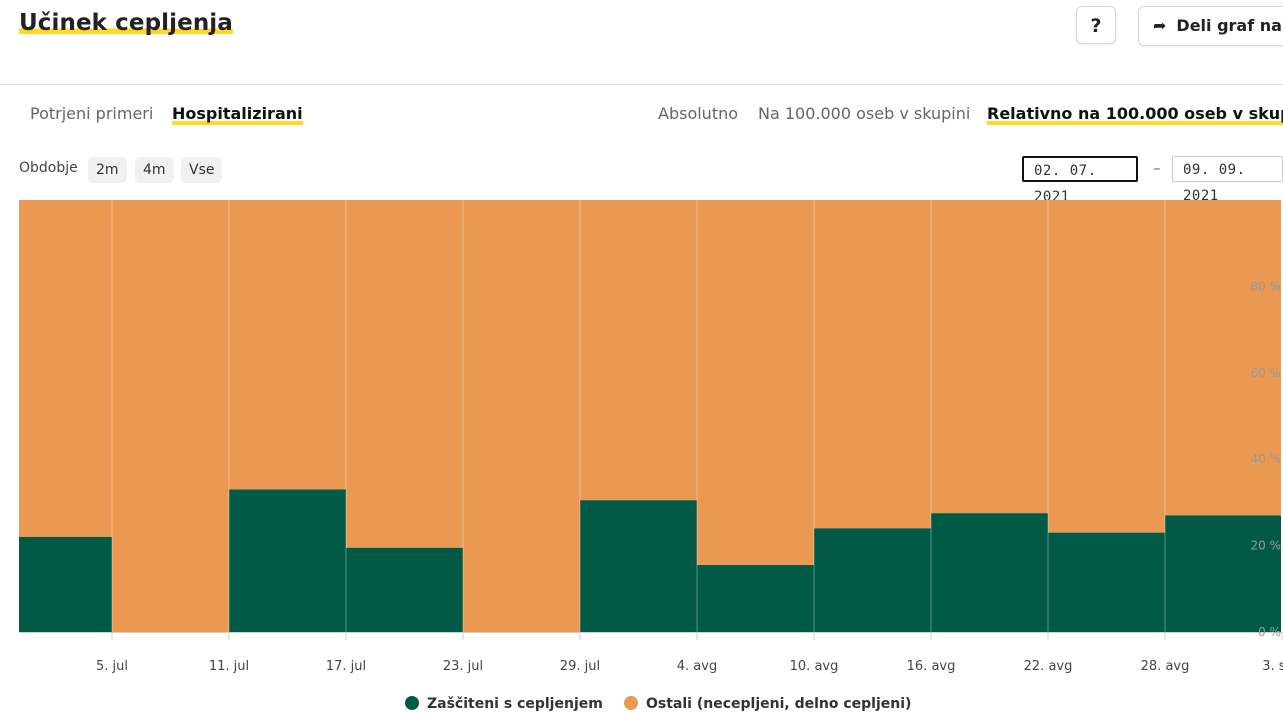 The image size is (1283, 717). What do you see at coordinates (1269, 632) in the screenshot?
I see `y-tick-label: 0 %` at bounding box center [1269, 632].